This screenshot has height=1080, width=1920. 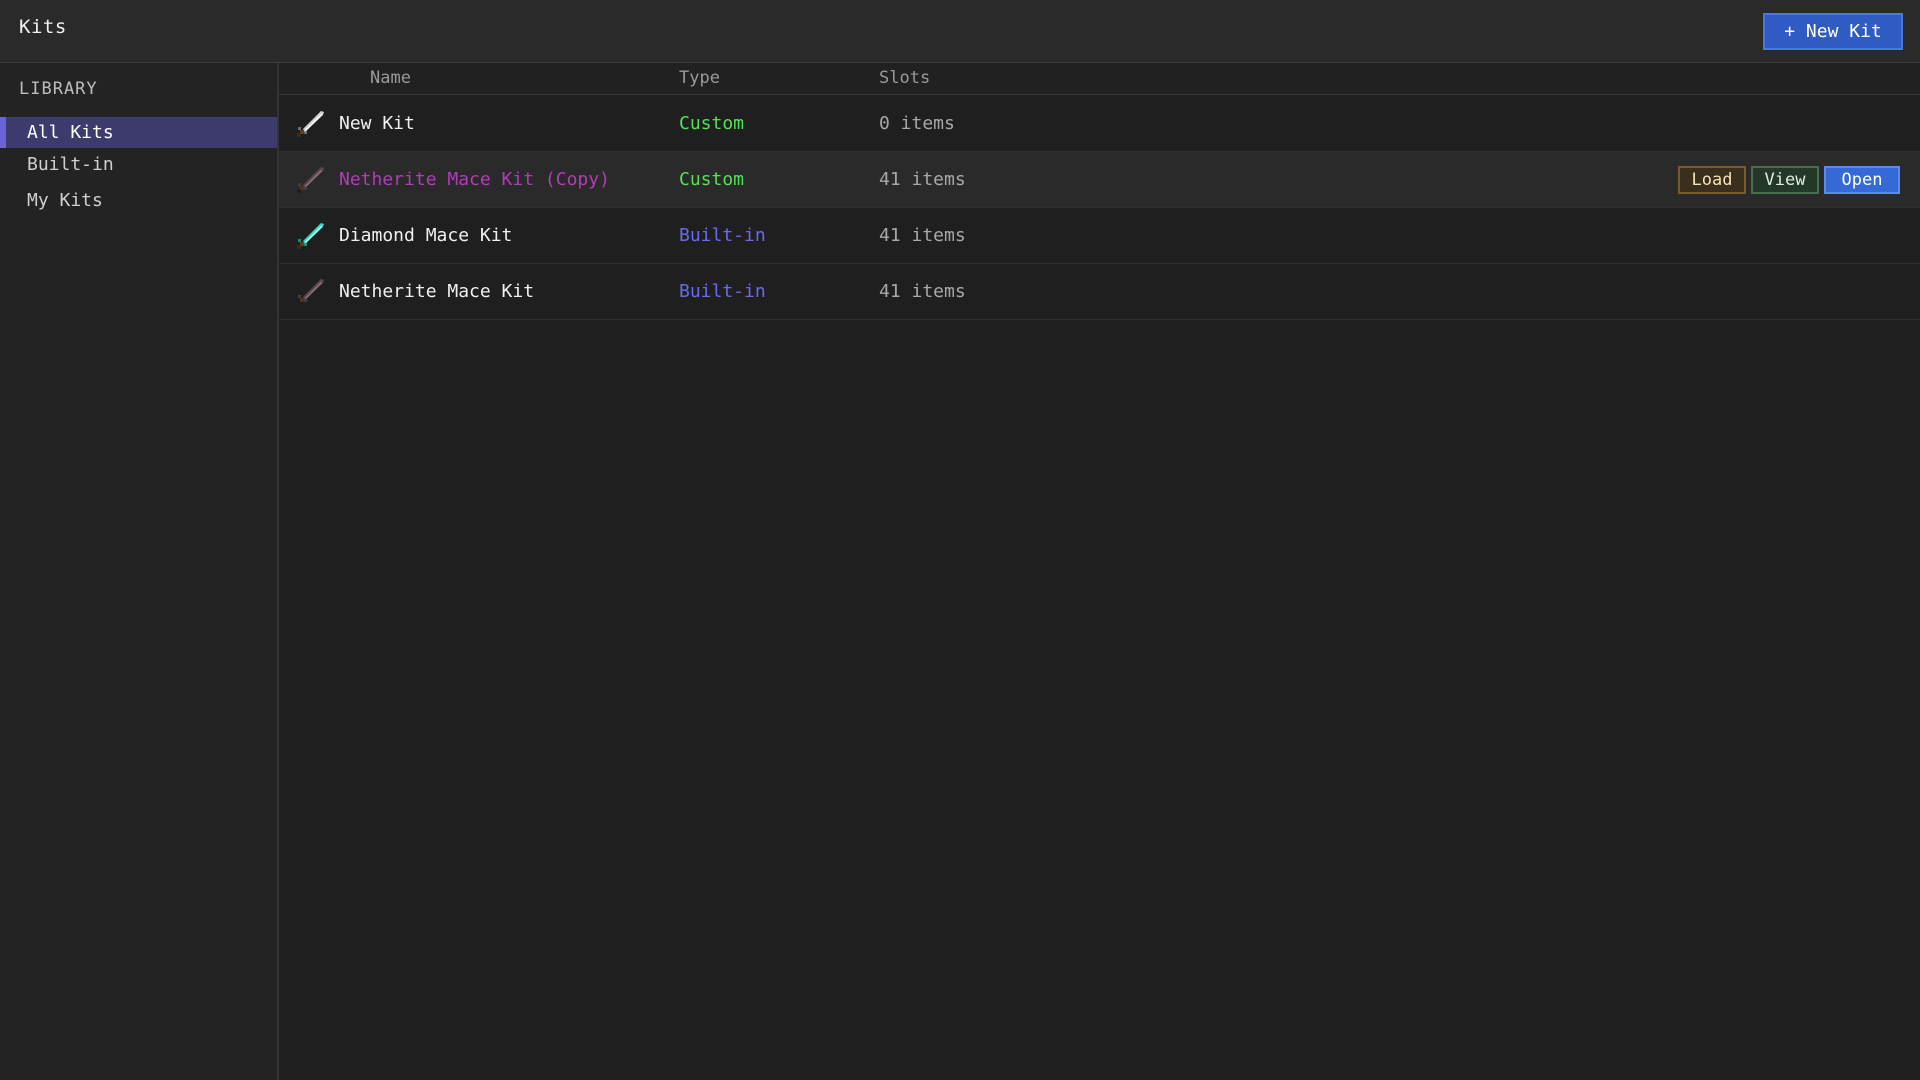 I want to click on sidebar-item-built-in: Built-in, so click(x=138, y=164).